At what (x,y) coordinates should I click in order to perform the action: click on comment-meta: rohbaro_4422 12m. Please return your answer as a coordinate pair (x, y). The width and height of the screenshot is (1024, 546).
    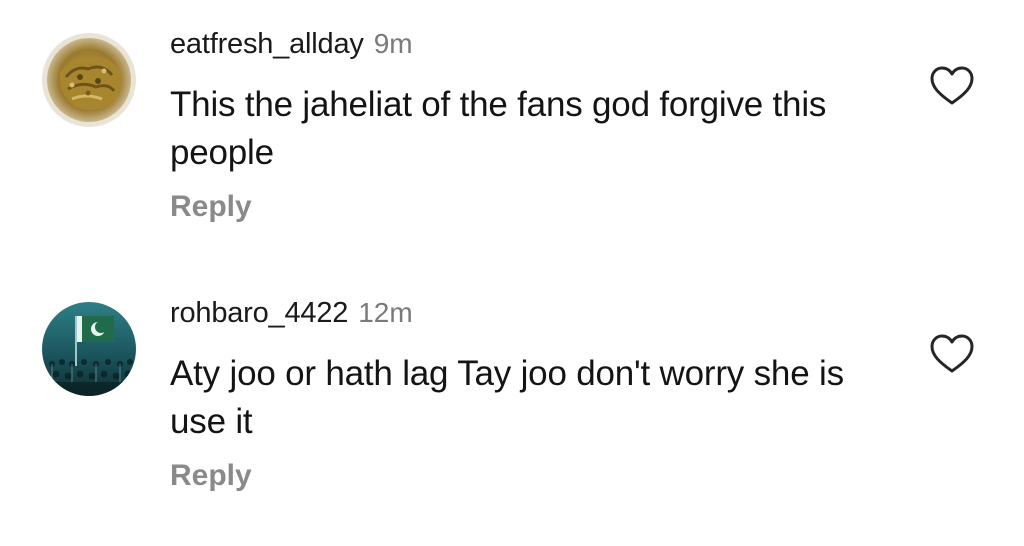
    Looking at the image, I should click on (291, 313).